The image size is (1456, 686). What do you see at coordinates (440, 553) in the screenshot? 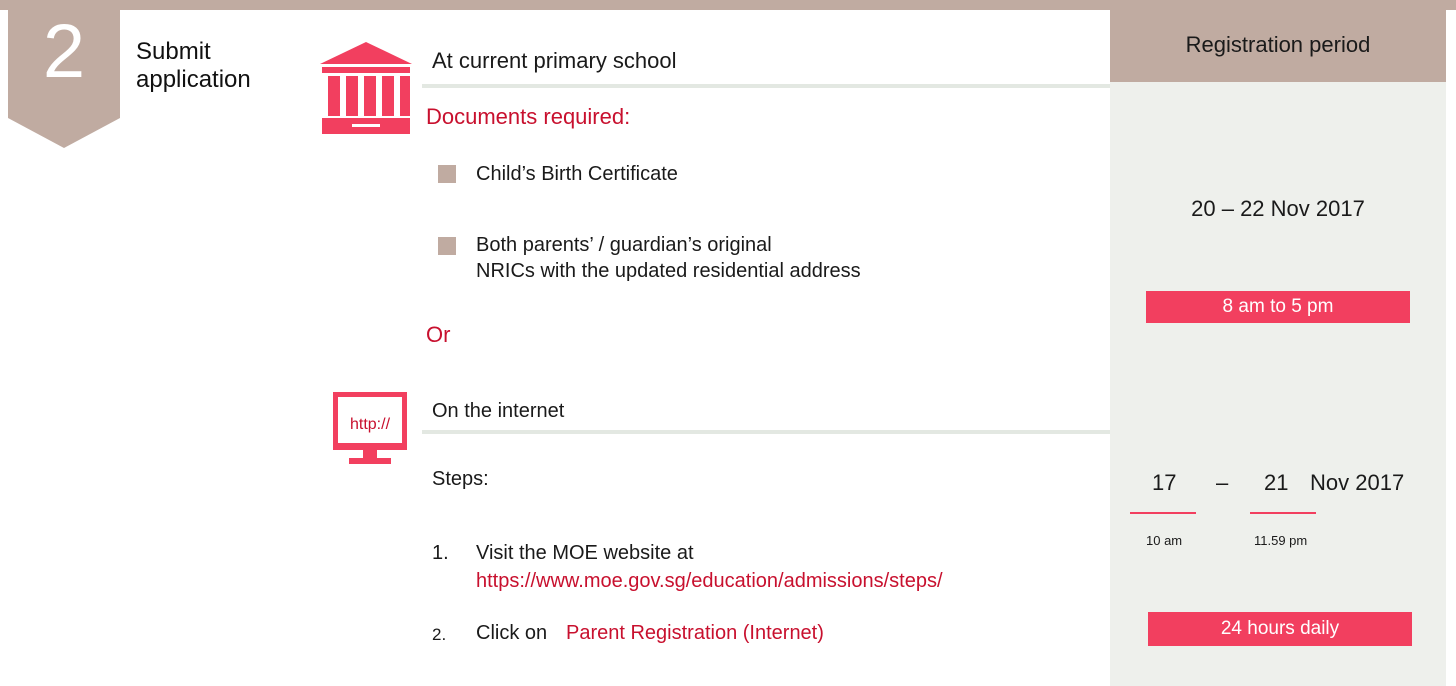
I see `step-item-number: 1.` at bounding box center [440, 553].